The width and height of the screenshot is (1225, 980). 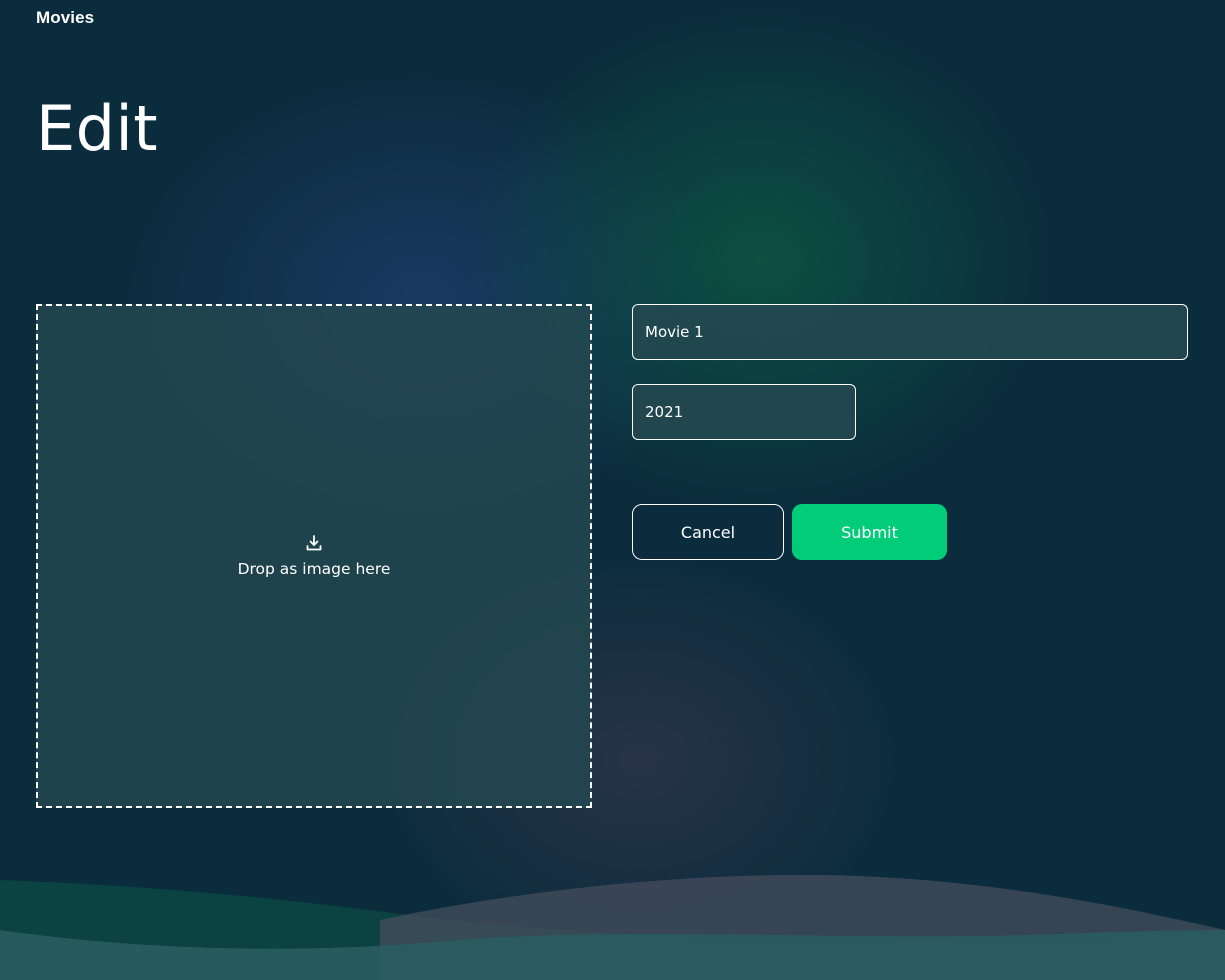 What do you see at coordinates (612, 927) in the screenshot?
I see `footer-wave-decoration` at bounding box center [612, 927].